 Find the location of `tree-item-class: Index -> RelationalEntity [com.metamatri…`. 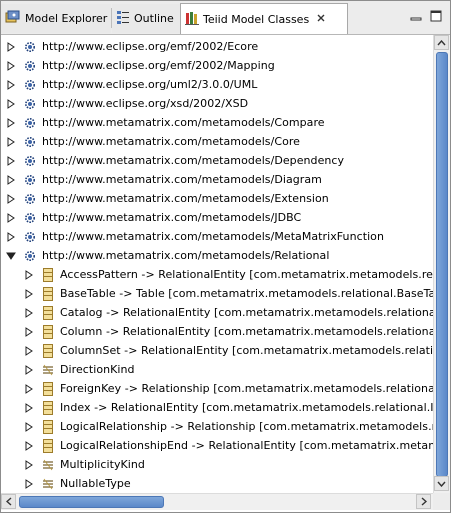

tree-item-class: Index -> RelationalEntity [com.metamatri… is located at coordinates (217, 408).